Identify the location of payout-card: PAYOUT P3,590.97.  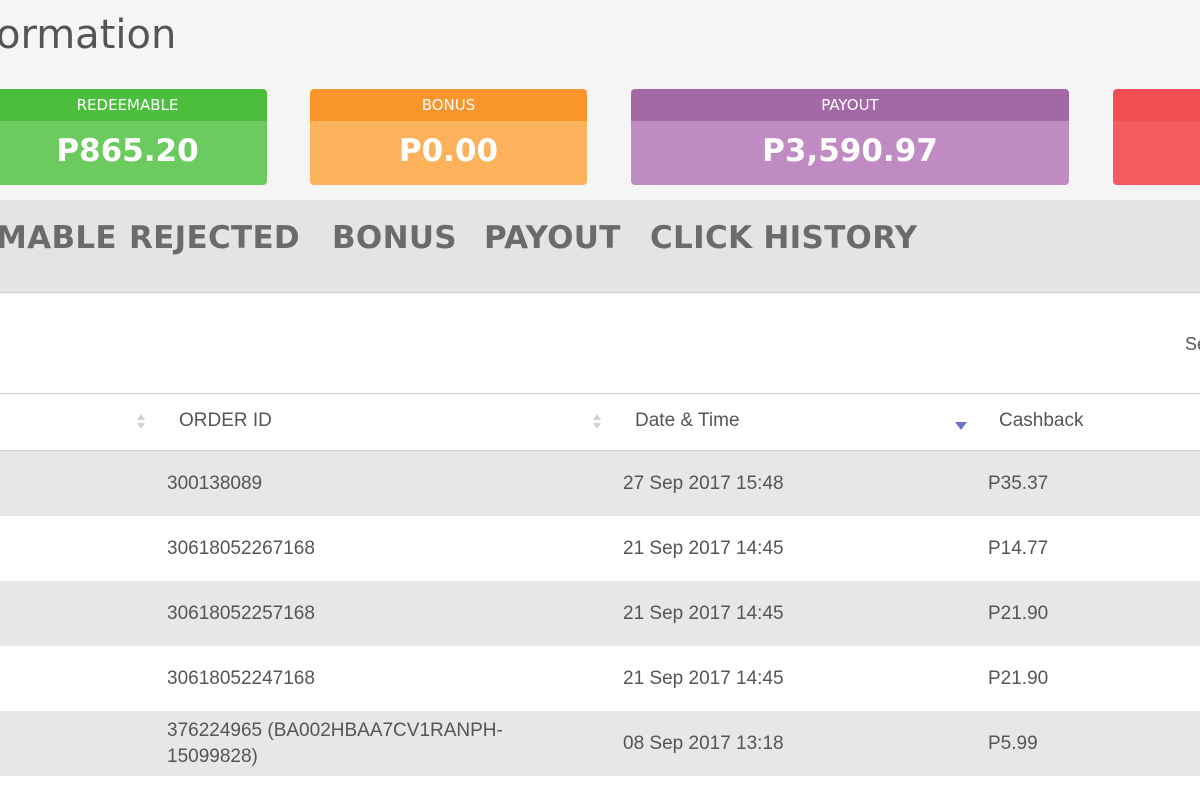
(850, 137).